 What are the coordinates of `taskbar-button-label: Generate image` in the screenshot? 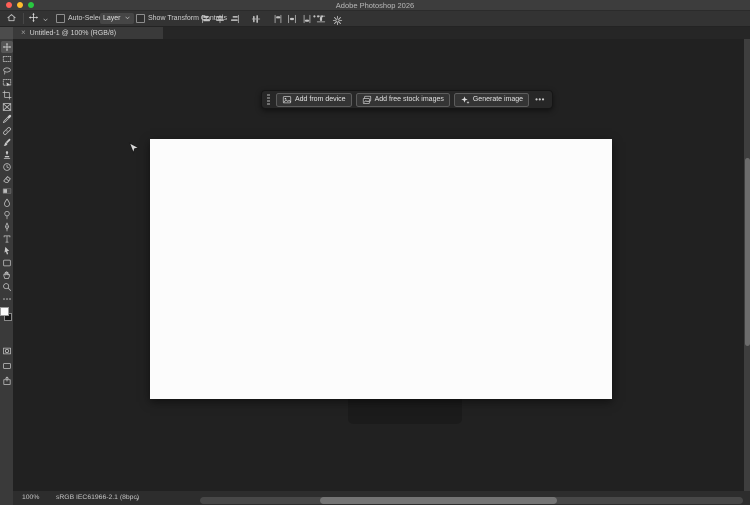 It's located at (498, 99).